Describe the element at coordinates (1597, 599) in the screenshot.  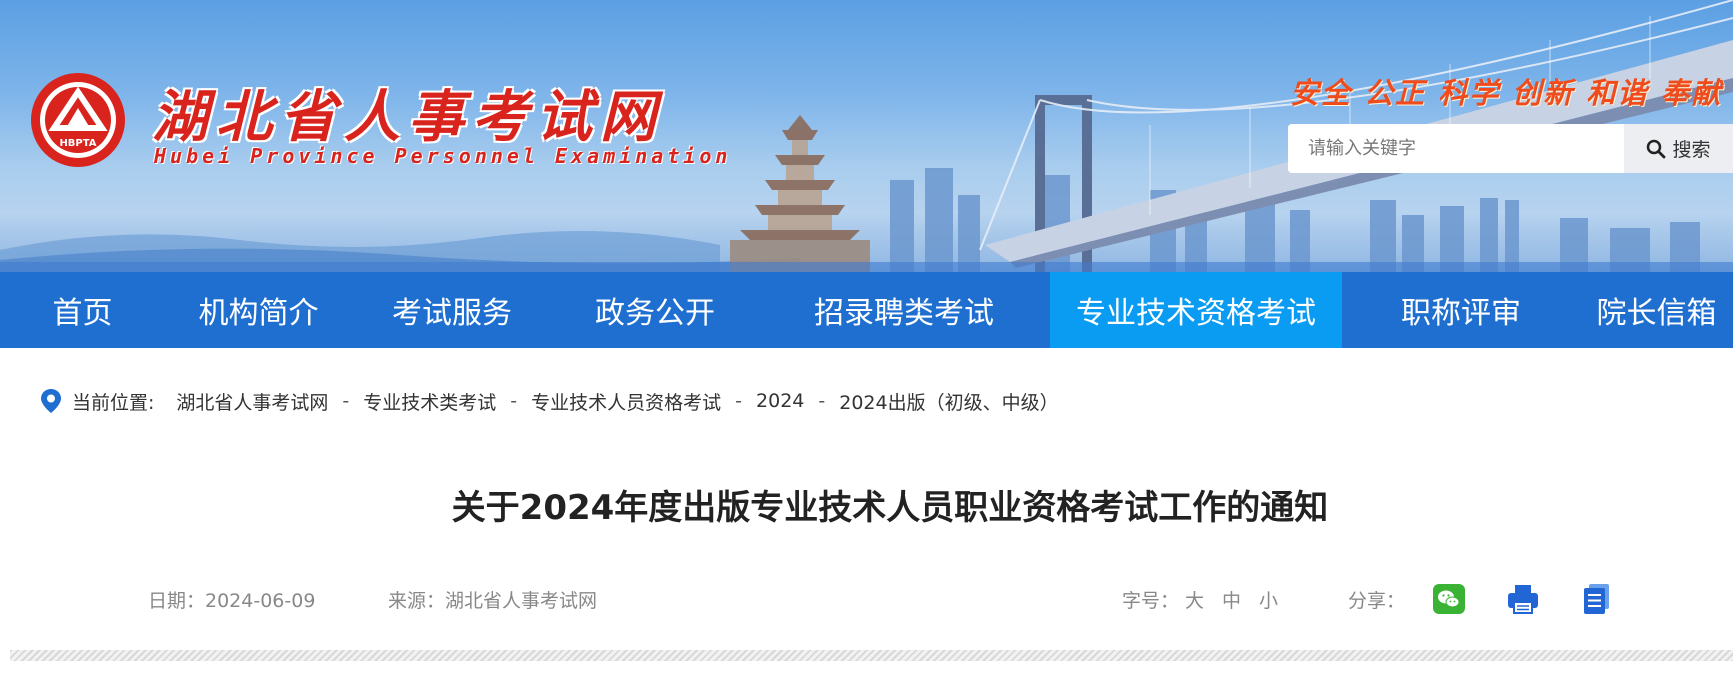
I see `document-icon` at that location.